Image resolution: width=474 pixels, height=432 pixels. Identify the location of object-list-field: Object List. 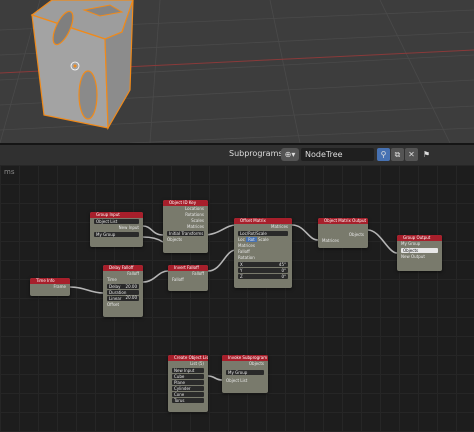
(116, 221).